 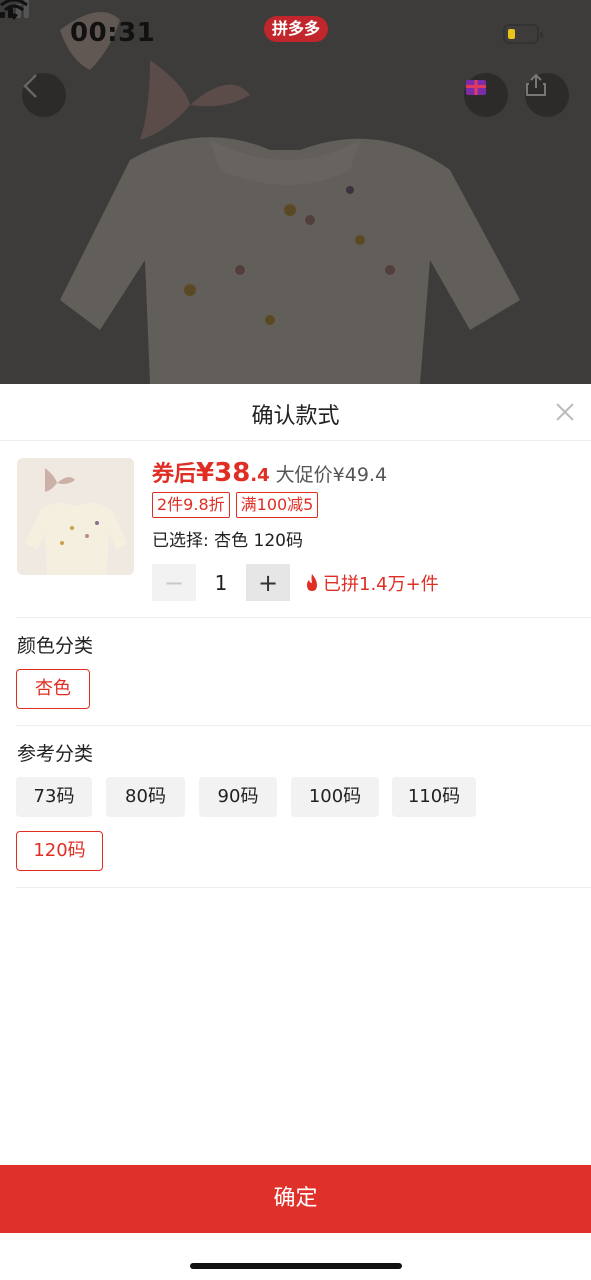 What do you see at coordinates (54, 797) in the screenshot?
I see `size-option-73: 73码` at bounding box center [54, 797].